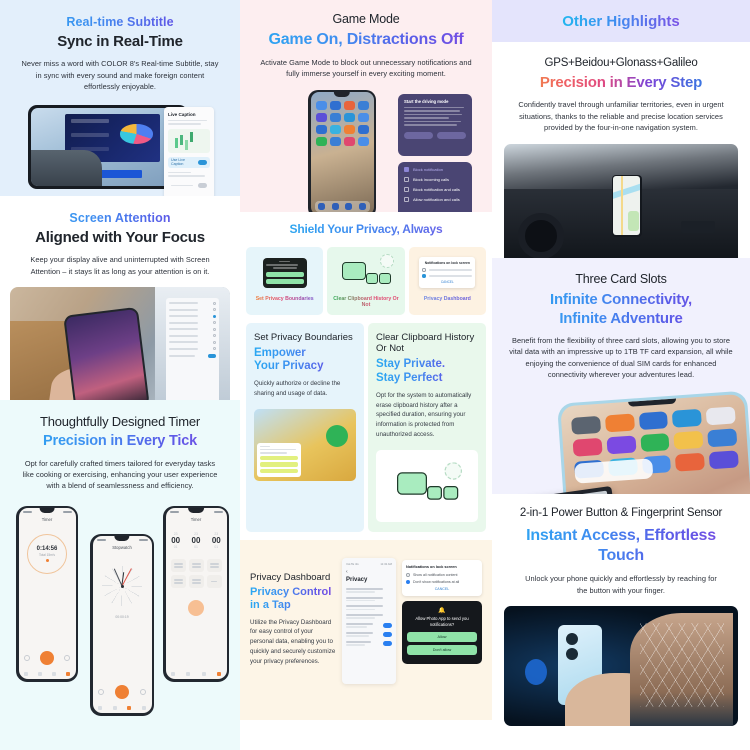 The image size is (750, 750). Describe the element at coordinates (349, 207) in the screenshot. I see `dock-browser-icon` at that location.